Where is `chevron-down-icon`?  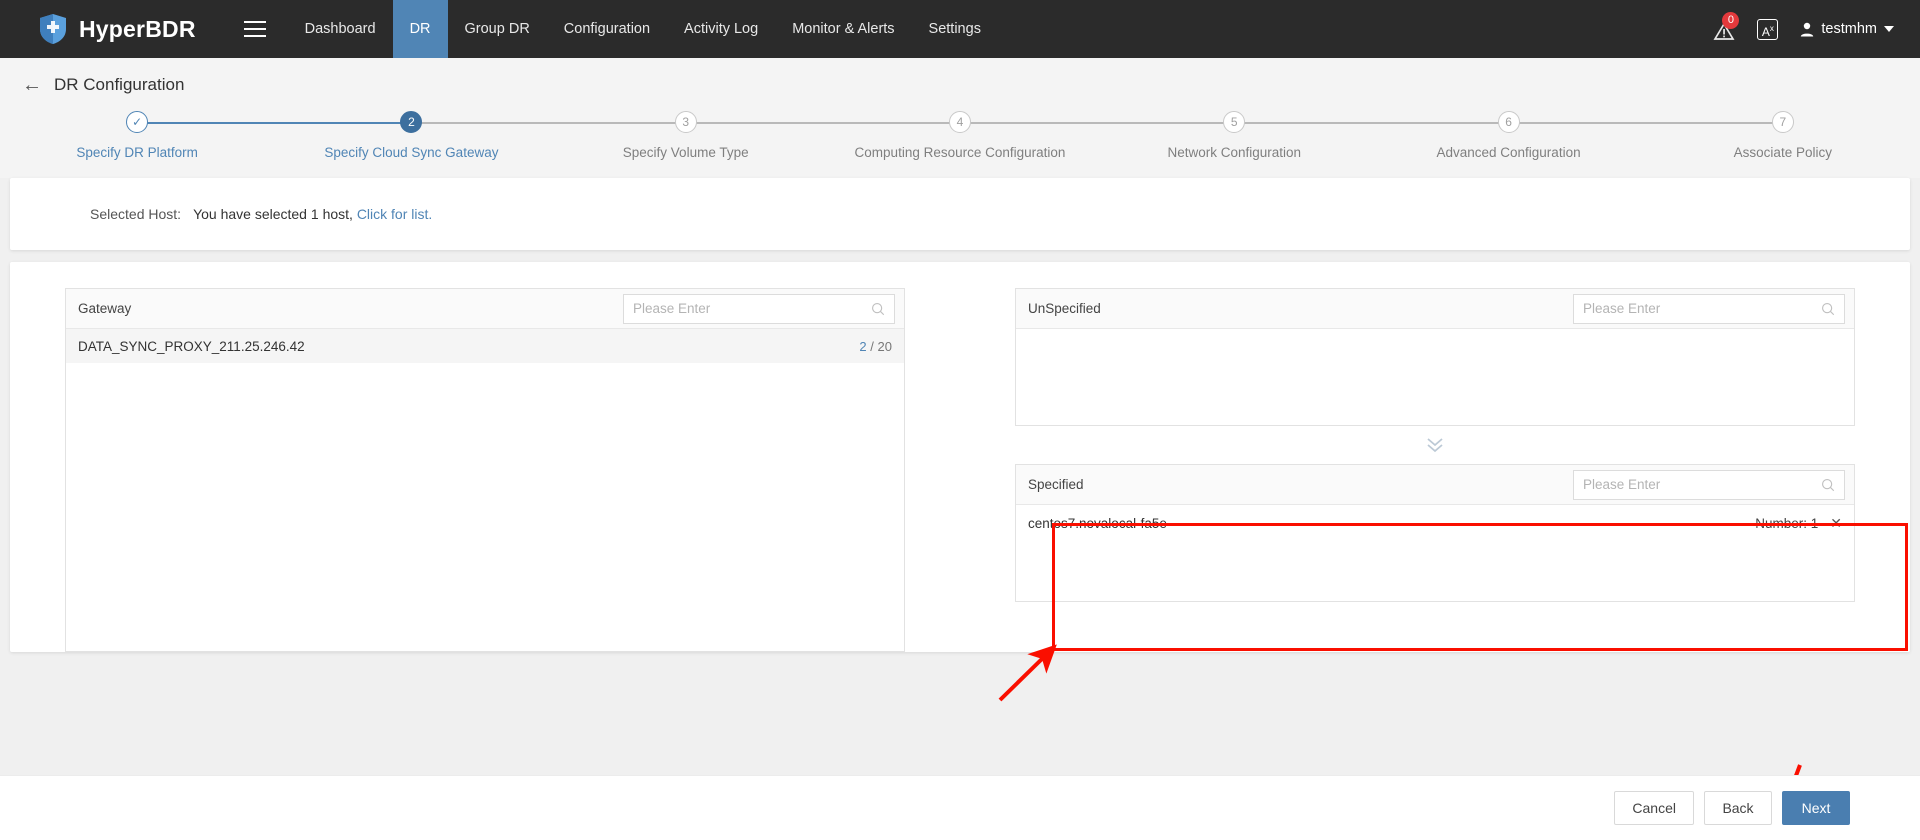 chevron-down-icon is located at coordinates (1889, 29).